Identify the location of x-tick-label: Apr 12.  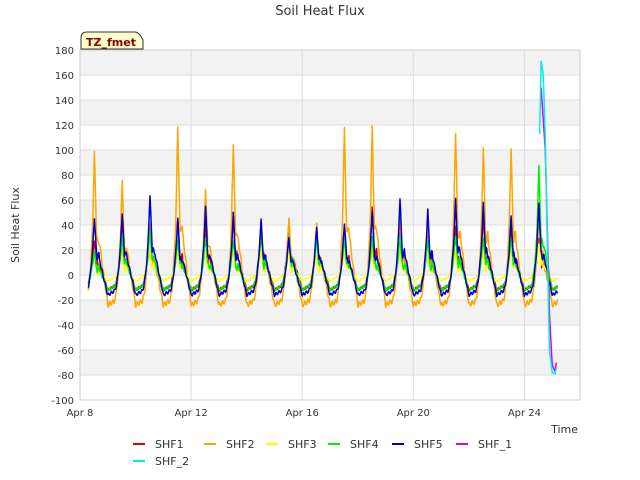
(191, 413).